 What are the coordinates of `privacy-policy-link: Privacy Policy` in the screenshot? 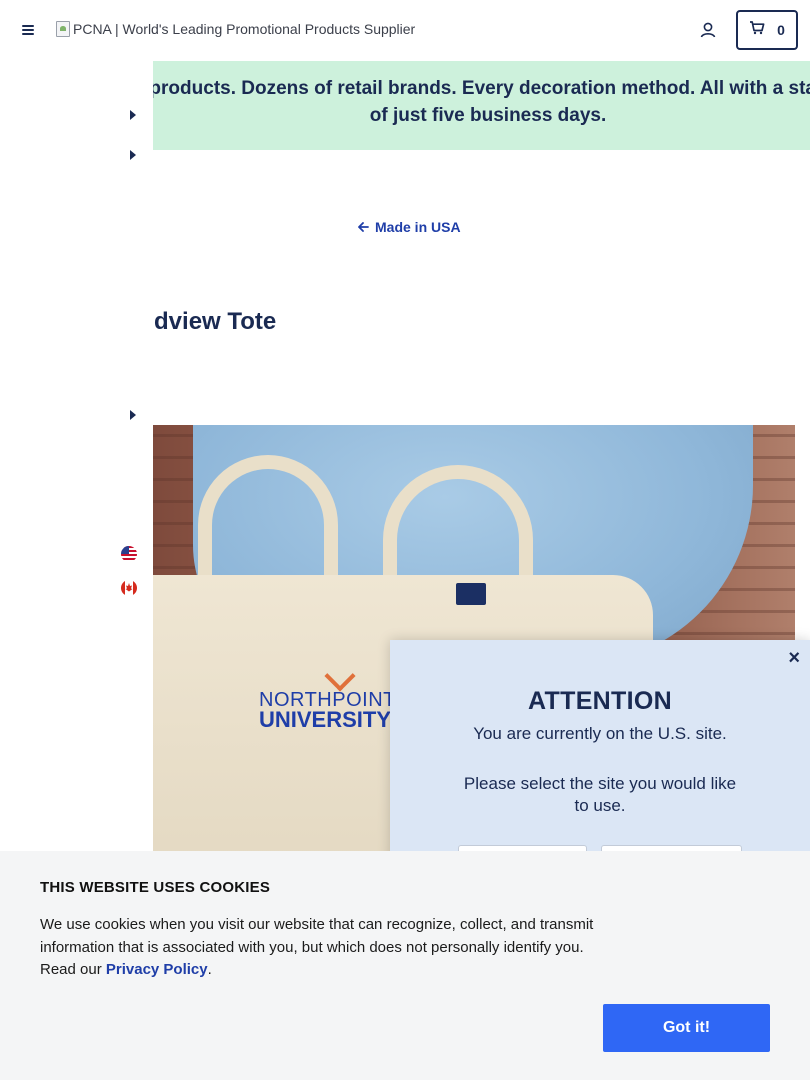 It's located at (157, 969).